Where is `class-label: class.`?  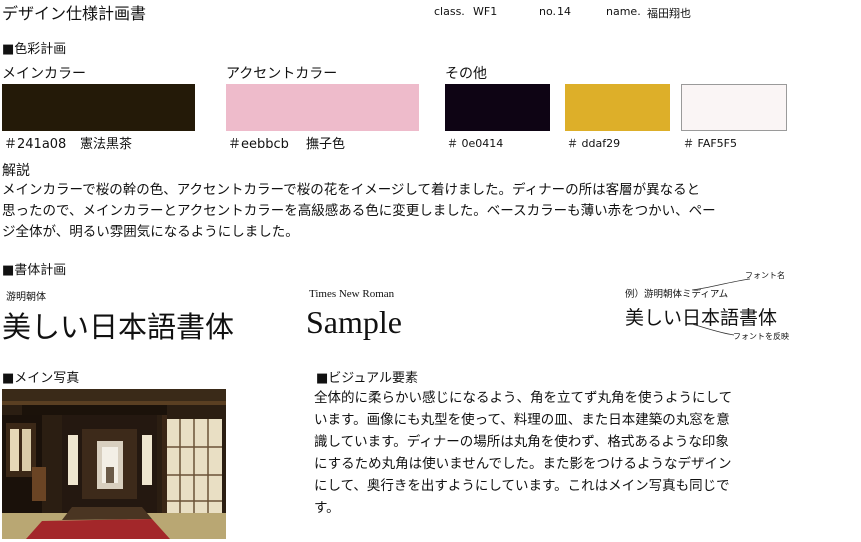
class-label: class. is located at coordinates (449, 11).